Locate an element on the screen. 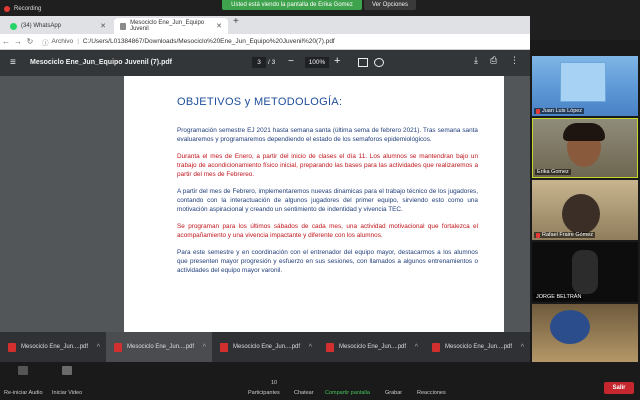  file-info-icon: ⓘ is located at coordinates (45, 42).